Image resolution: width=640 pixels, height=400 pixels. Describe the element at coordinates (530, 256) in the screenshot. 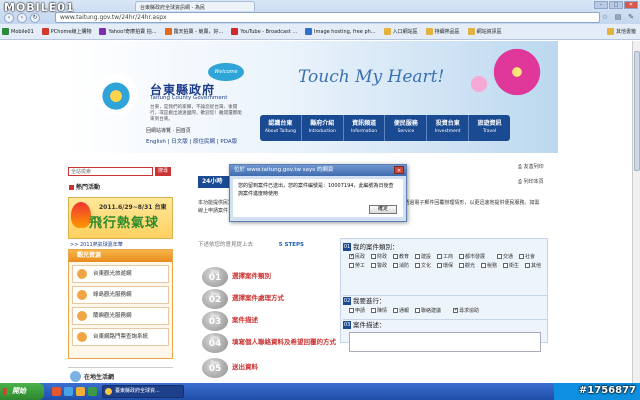

I see `checkbox-option: 社會` at that location.